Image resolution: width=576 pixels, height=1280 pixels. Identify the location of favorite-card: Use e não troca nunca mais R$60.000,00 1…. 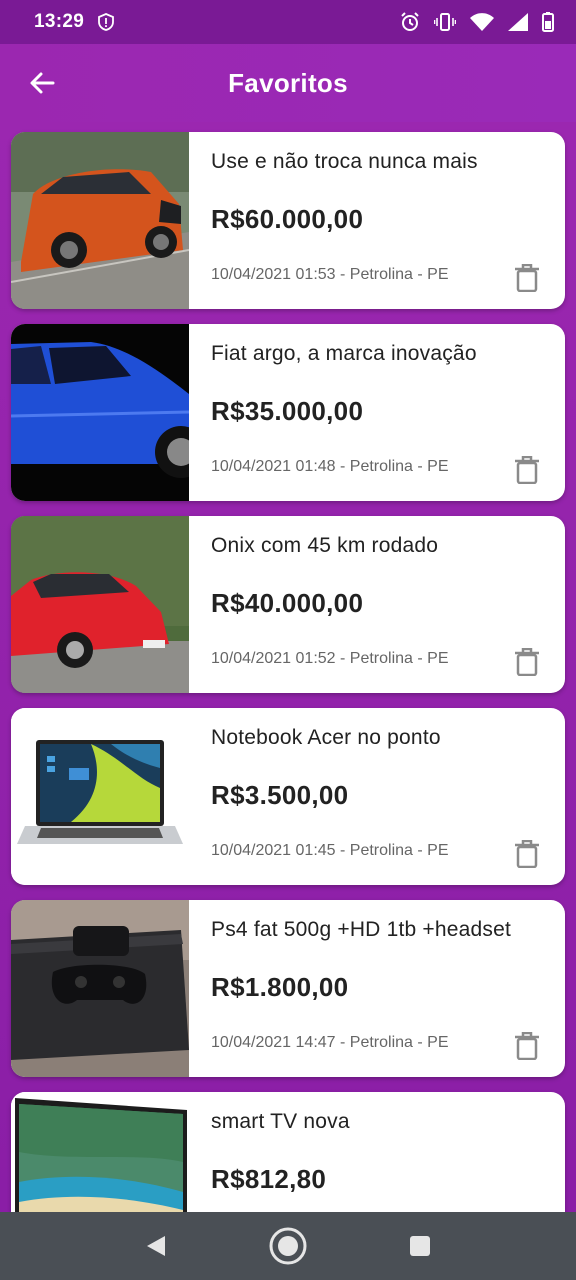
(288, 220).